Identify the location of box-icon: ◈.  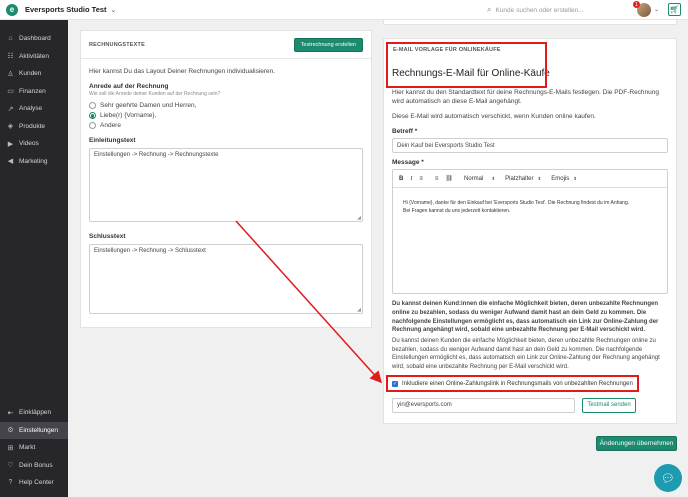
(10, 127).